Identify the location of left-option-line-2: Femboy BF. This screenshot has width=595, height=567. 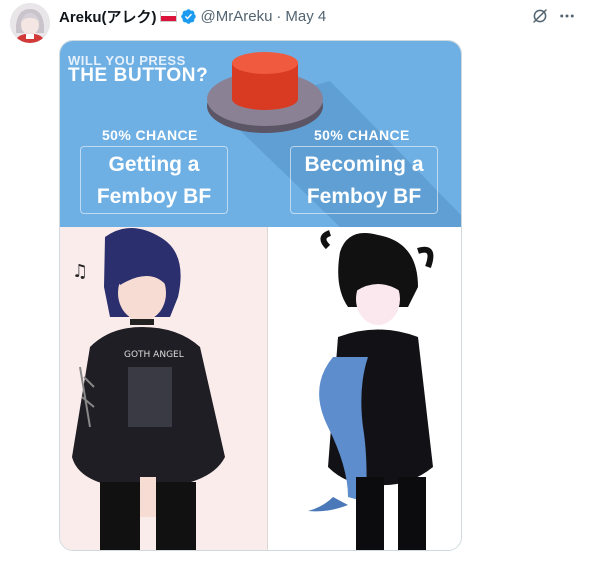
(154, 196).